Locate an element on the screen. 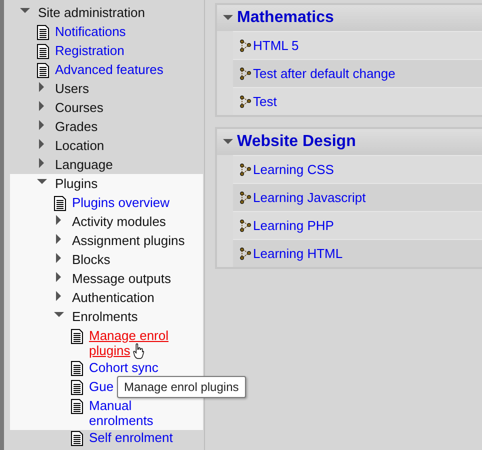  tree-item: Courses is located at coordinates (79, 106).